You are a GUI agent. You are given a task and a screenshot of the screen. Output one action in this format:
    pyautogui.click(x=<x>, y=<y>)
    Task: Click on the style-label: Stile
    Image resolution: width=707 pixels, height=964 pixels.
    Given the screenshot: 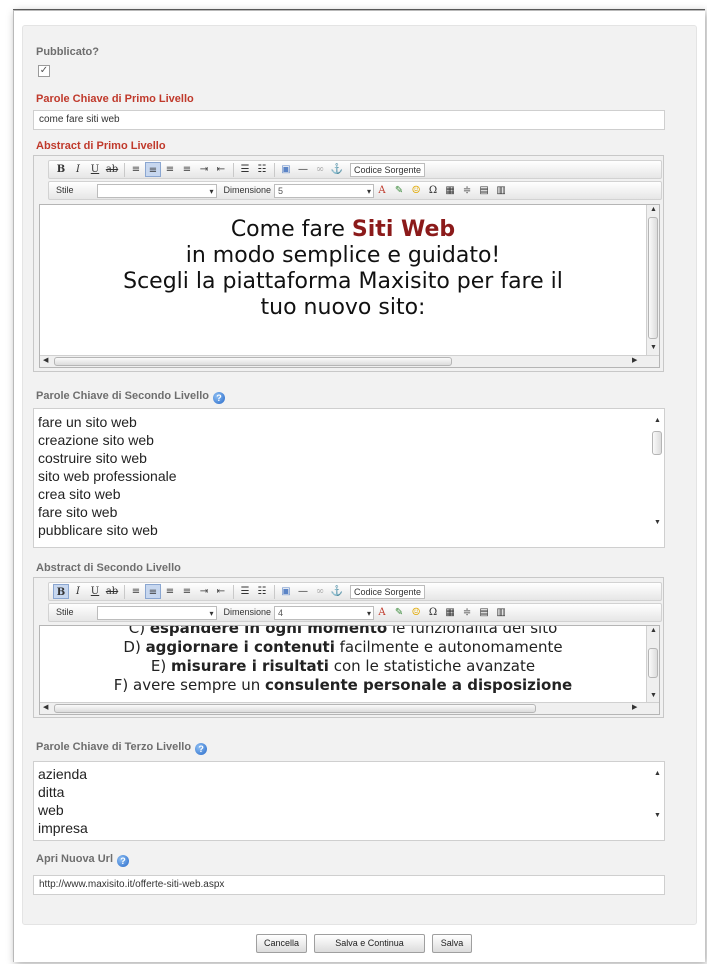 What is the action you would take?
    pyautogui.click(x=65, y=611)
    